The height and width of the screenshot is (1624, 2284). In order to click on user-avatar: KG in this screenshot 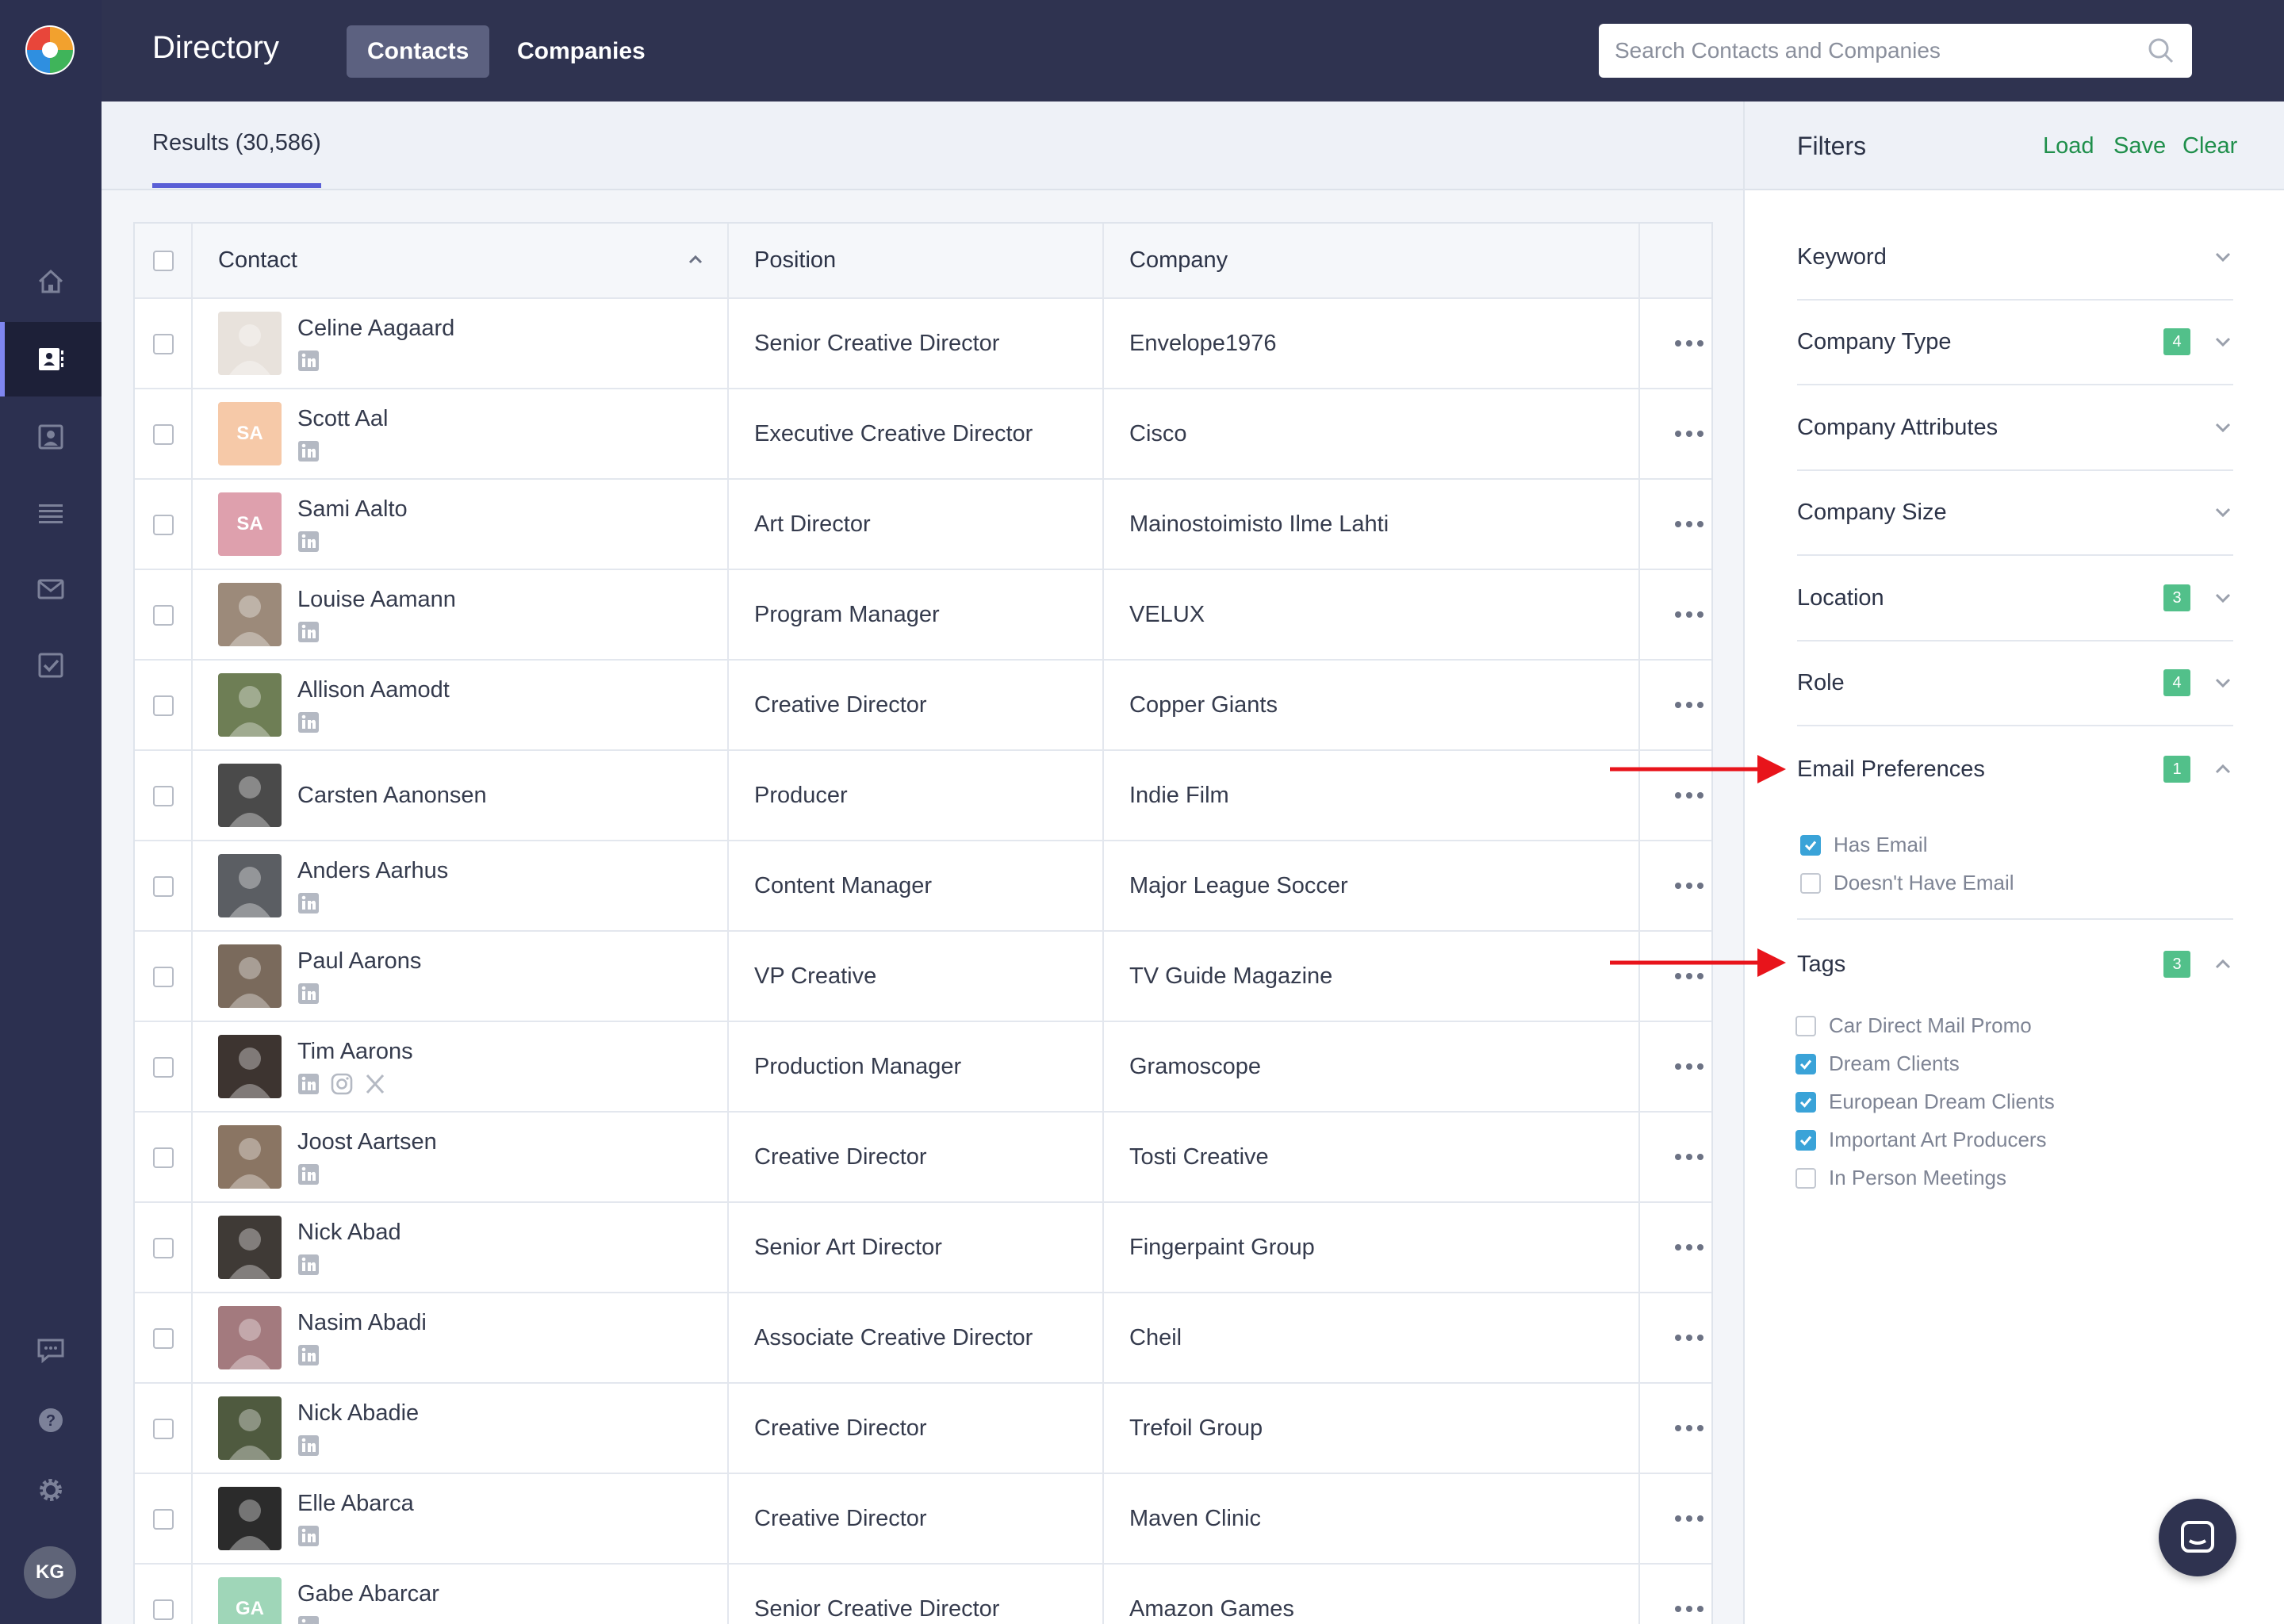, I will do `click(50, 1572)`.